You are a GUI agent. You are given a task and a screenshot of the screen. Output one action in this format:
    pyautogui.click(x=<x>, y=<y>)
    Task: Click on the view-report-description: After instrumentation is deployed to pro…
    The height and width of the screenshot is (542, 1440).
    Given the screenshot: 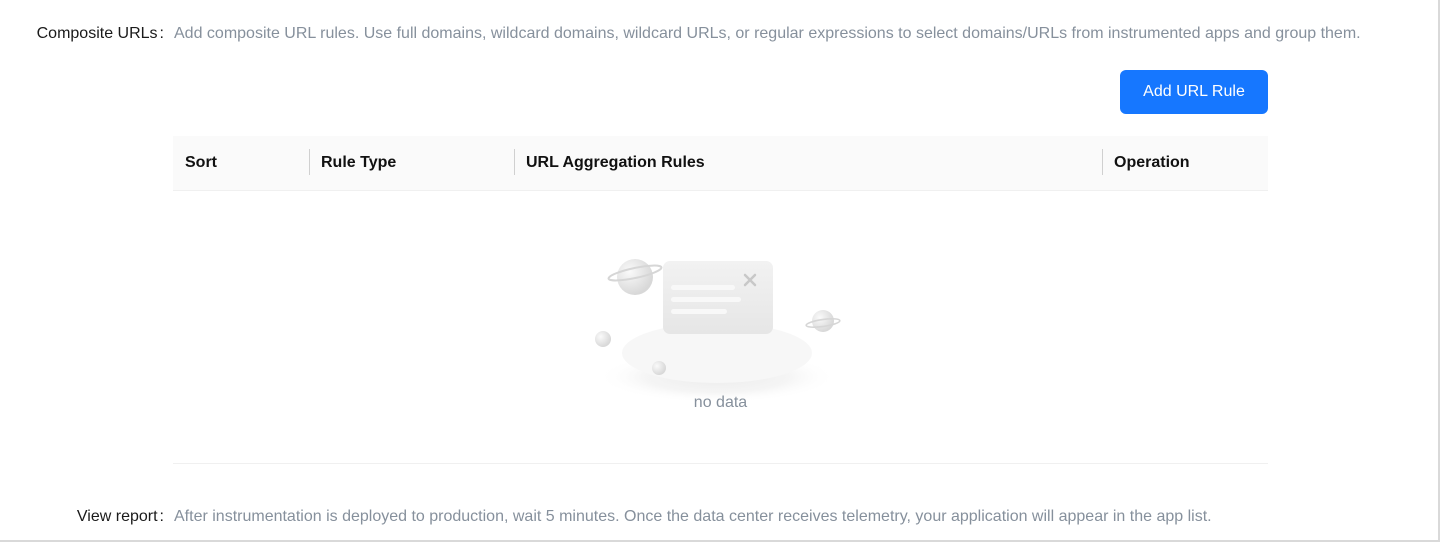 What is the action you would take?
    pyautogui.click(x=693, y=516)
    